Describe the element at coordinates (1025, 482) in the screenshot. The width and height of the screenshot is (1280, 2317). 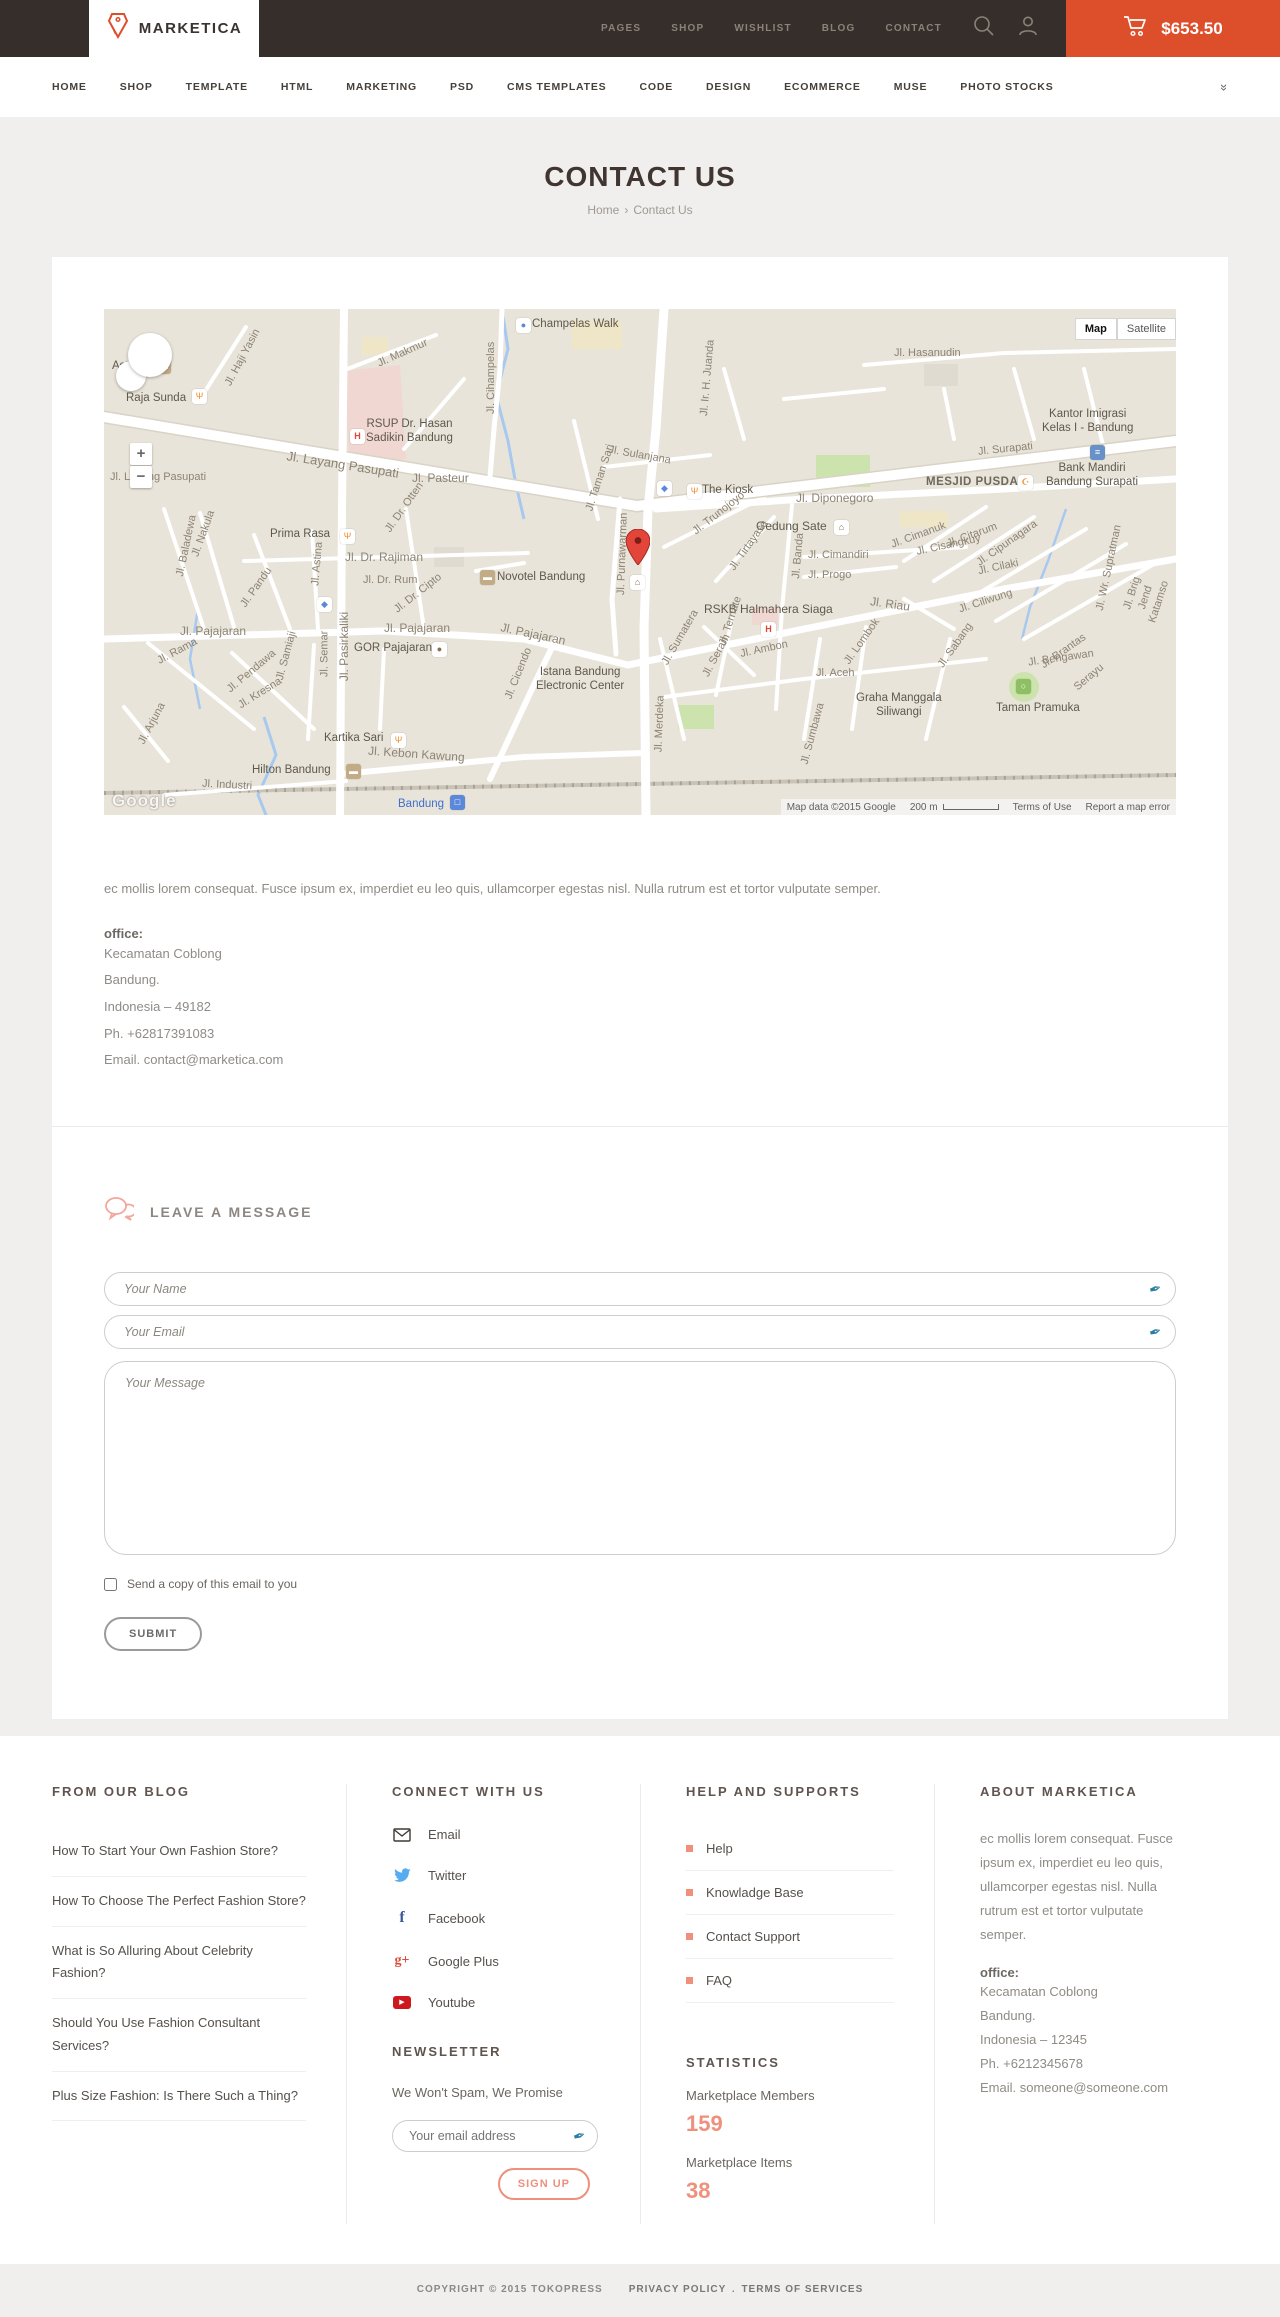
I see `mosque-icon: ☪` at that location.